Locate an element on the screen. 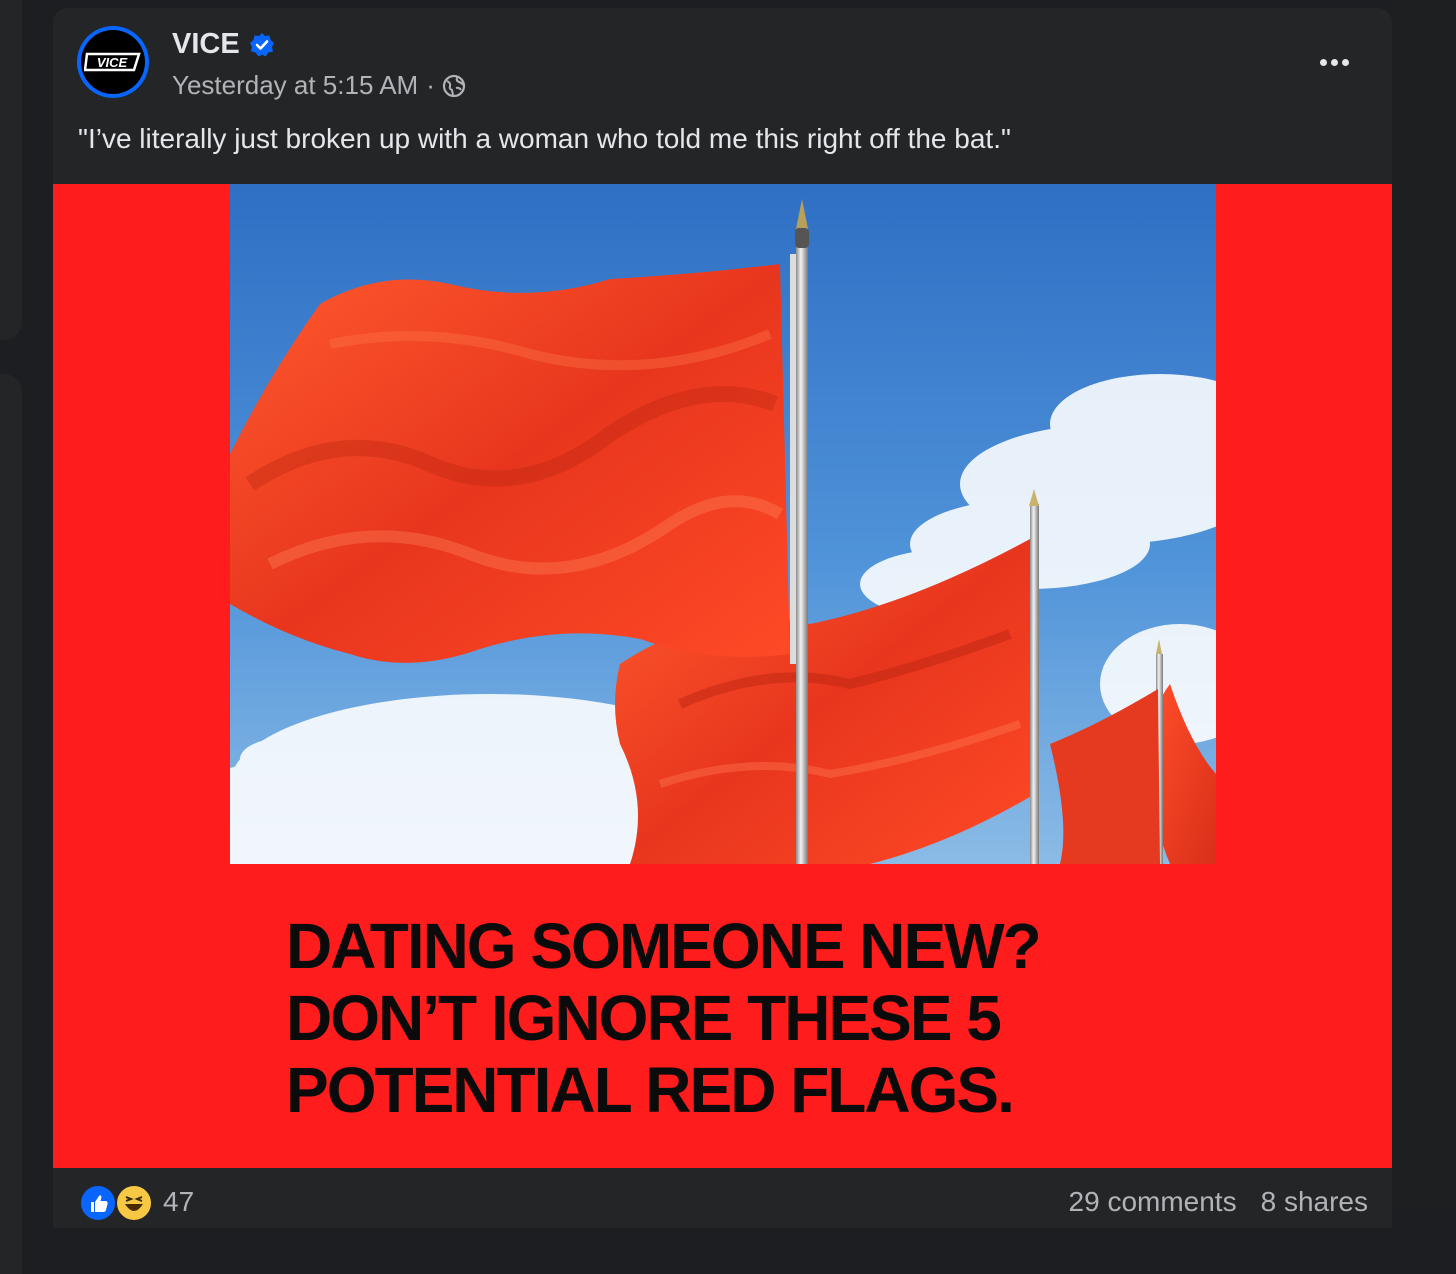  post-stats: 29 comments 8 shares is located at coordinates (1218, 1202).